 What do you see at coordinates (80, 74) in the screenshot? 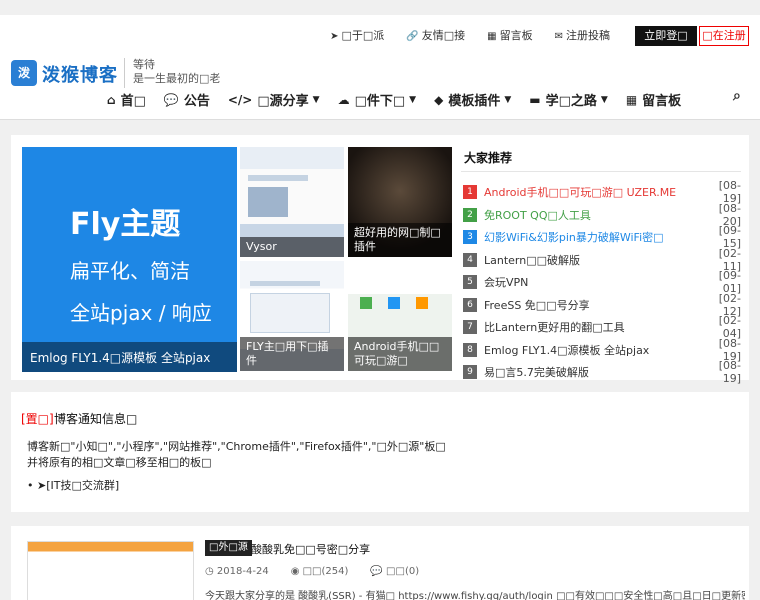
I see `site-logo-text: 泼猴博客` at bounding box center [80, 74].